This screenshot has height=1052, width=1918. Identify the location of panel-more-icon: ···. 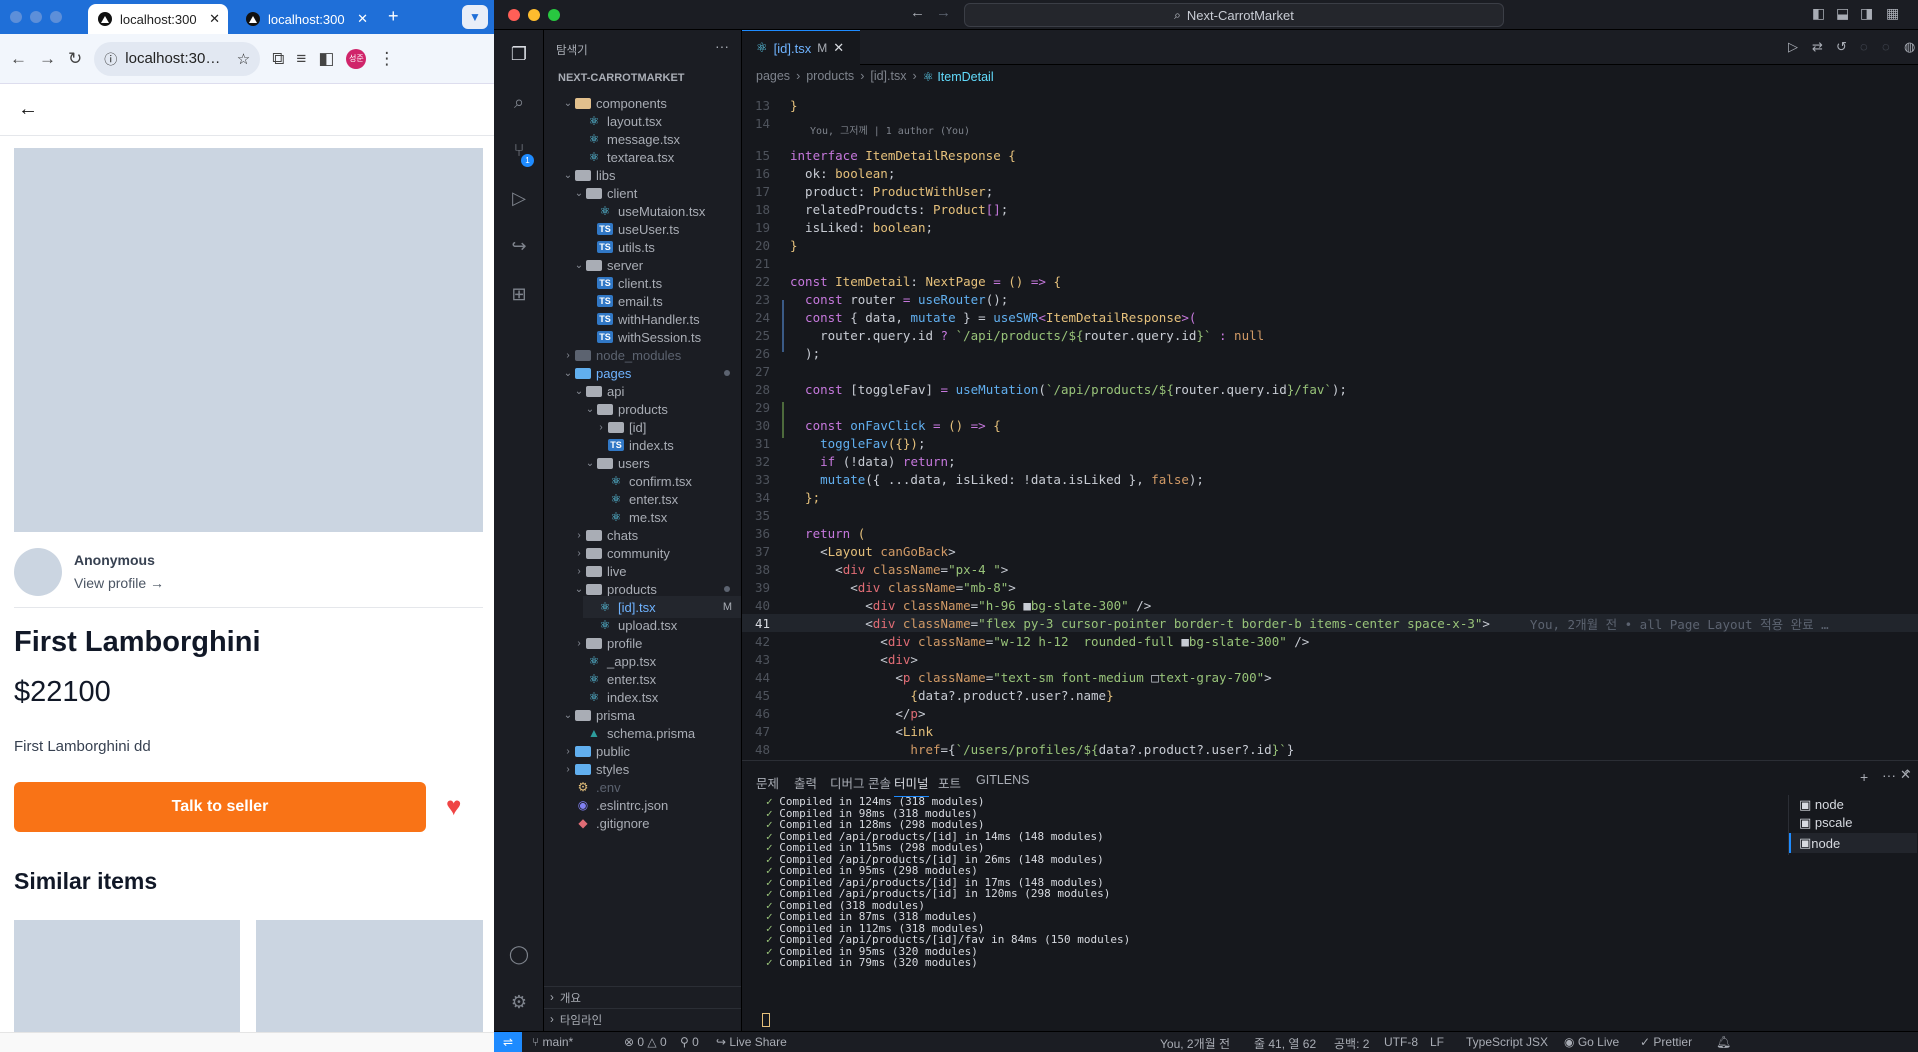
(1889, 775).